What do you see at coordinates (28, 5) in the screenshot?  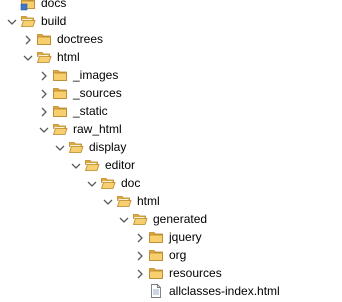 I see `project-folder-icon` at bounding box center [28, 5].